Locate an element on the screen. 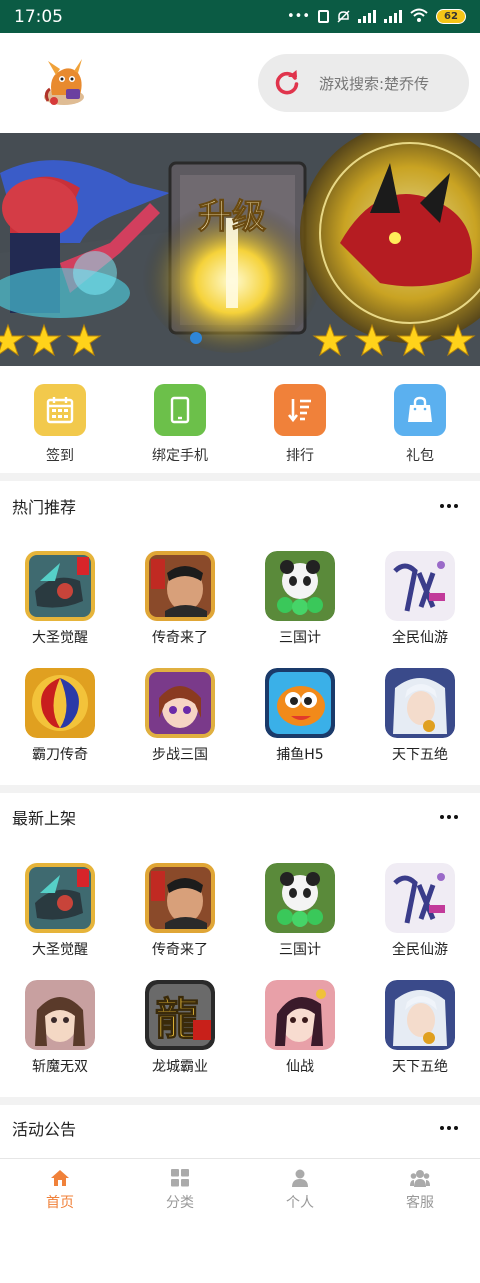  section-header-activity: 活动公告 is located at coordinates (240, 1128).